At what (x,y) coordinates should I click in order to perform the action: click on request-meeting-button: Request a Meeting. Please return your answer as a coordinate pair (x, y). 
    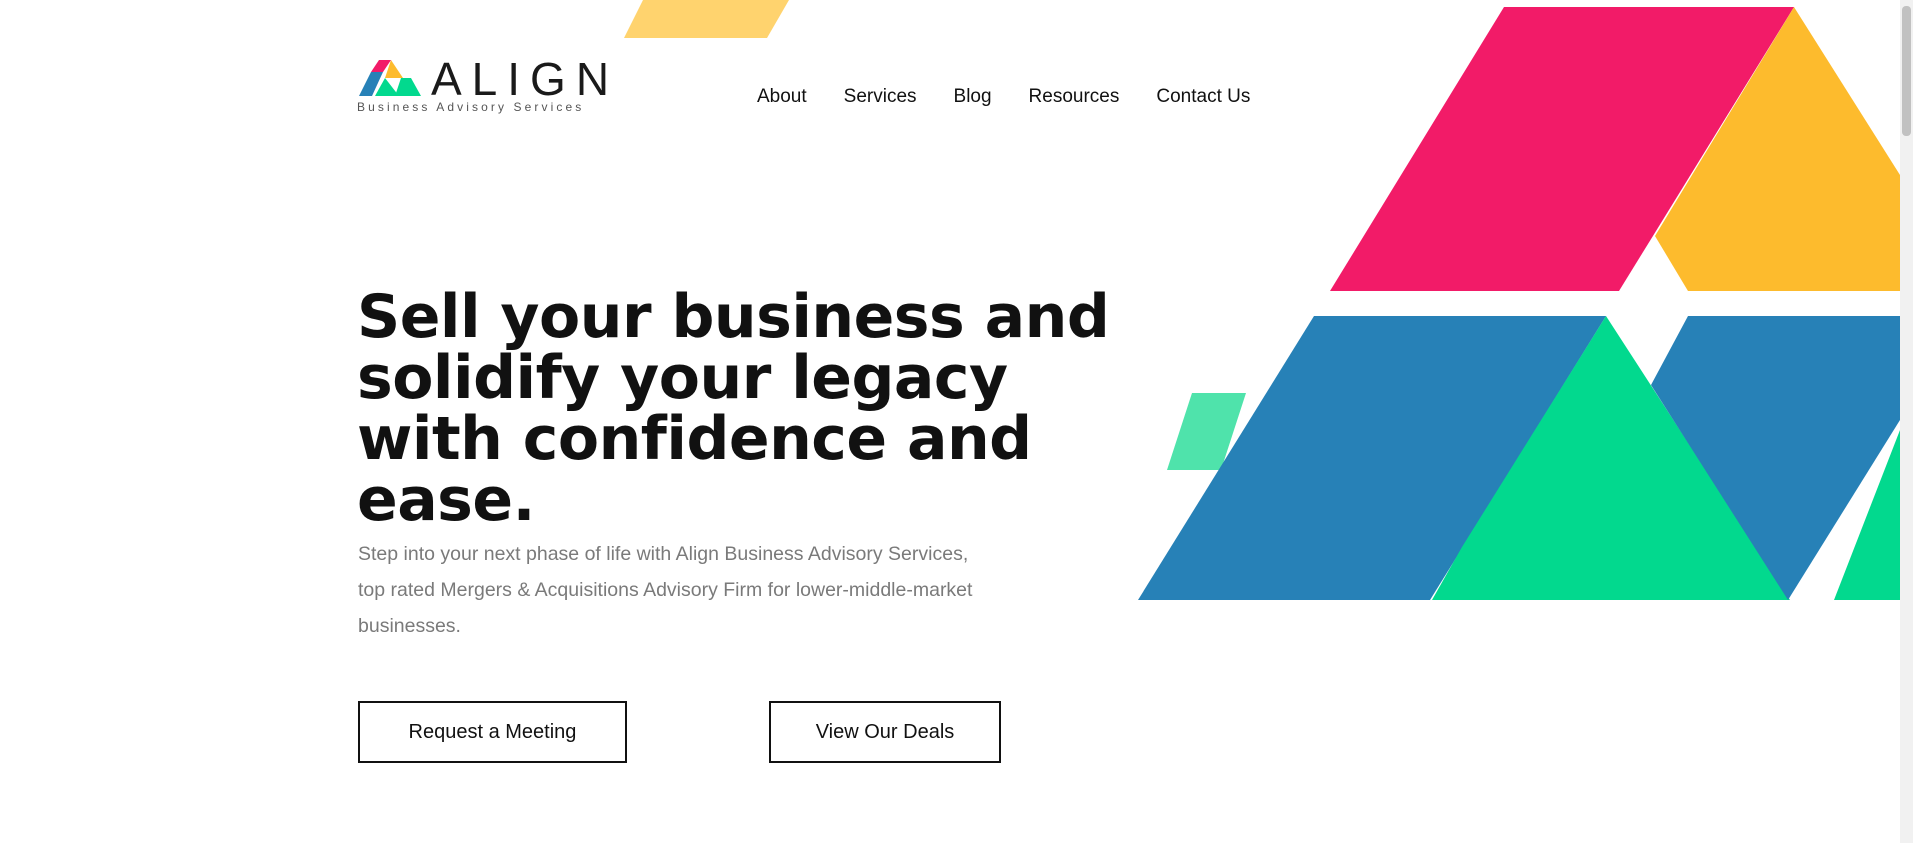
    Looking at the image, I should click on (492, 732).